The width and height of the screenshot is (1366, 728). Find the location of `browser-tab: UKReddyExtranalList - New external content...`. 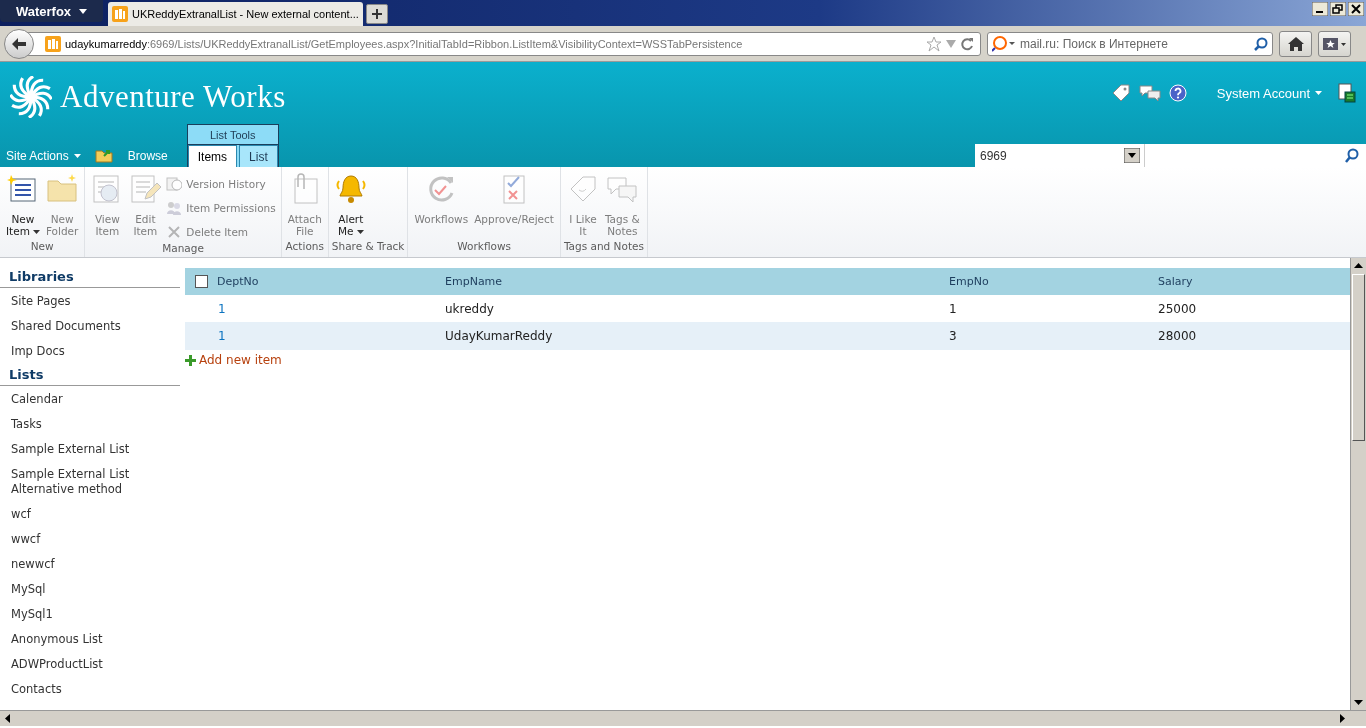

browser-tab: UKReddyExtranalList - New external content... is located at coordinates (235, 14).